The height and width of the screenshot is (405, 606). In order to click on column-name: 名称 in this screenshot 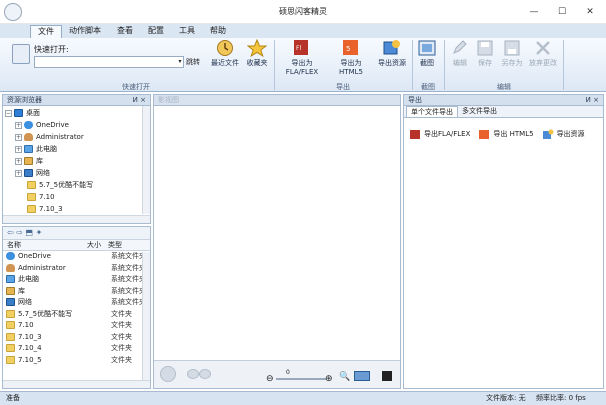, I will do `click(14, 245)`.